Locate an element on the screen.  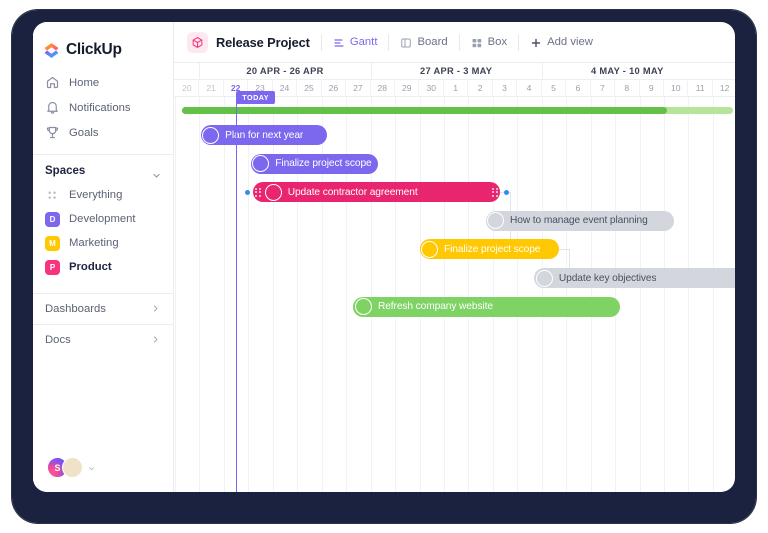
day-cell: 8 is located at coordinates (627, 88).